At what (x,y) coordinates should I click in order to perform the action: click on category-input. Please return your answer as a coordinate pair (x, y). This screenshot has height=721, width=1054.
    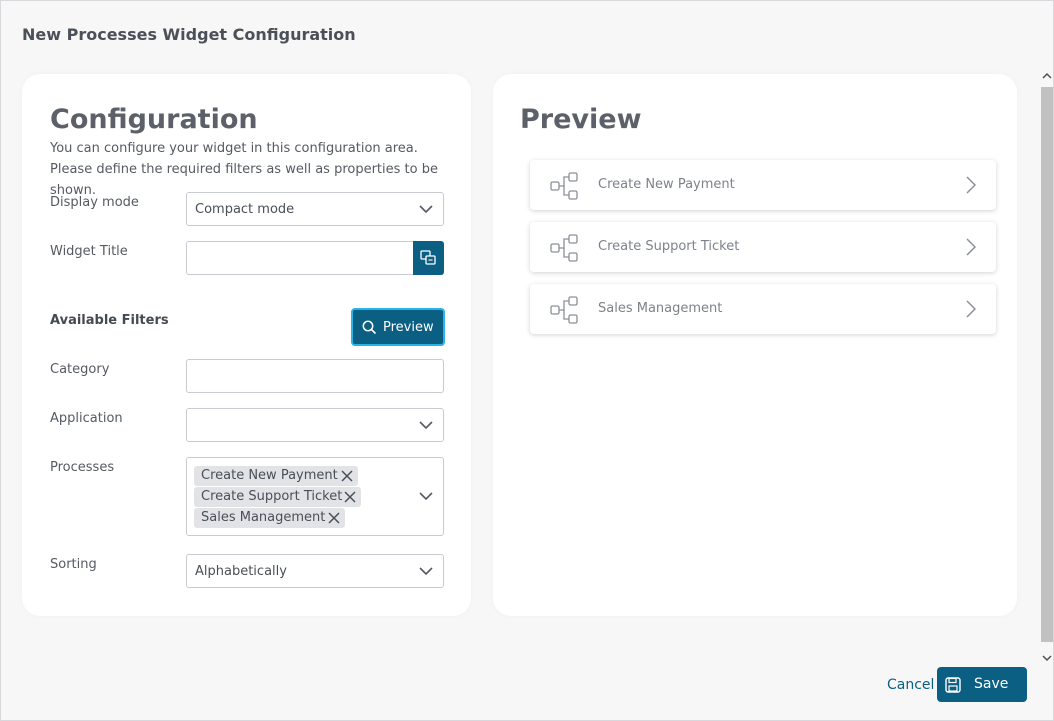
    Looking at the image, I should click on (315, 376).